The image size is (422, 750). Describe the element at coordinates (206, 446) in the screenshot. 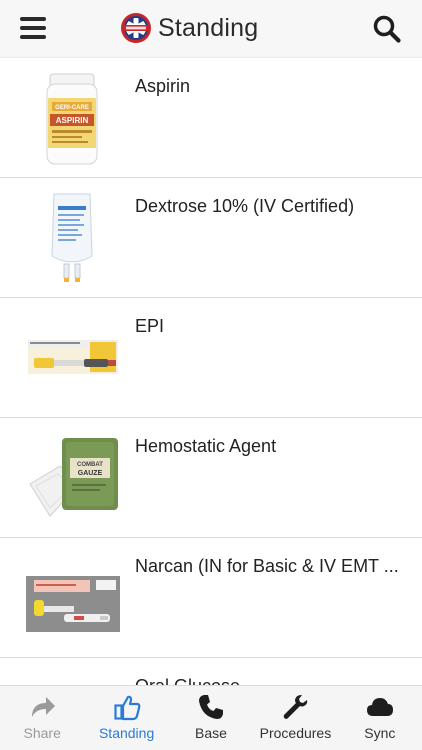

I see `medication-name: Hemostatic Agent` at that location.